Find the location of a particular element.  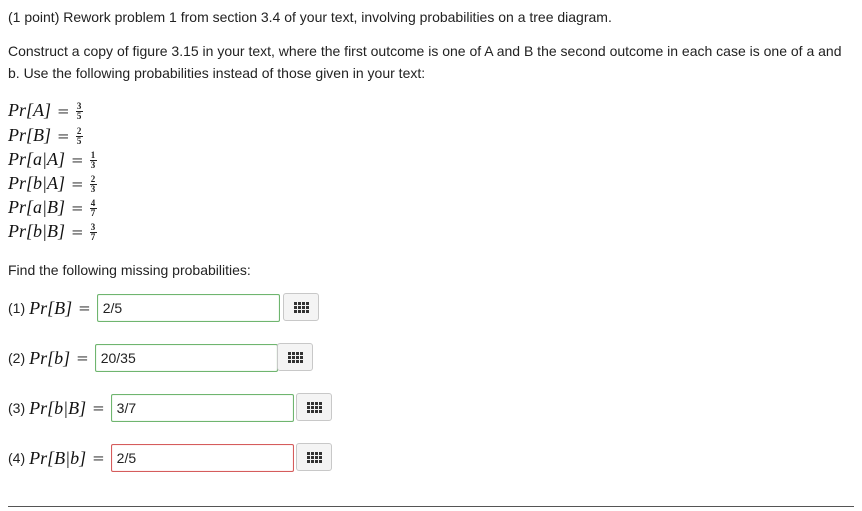

question-label: Pr[B] is located at coordinates (51, 307).